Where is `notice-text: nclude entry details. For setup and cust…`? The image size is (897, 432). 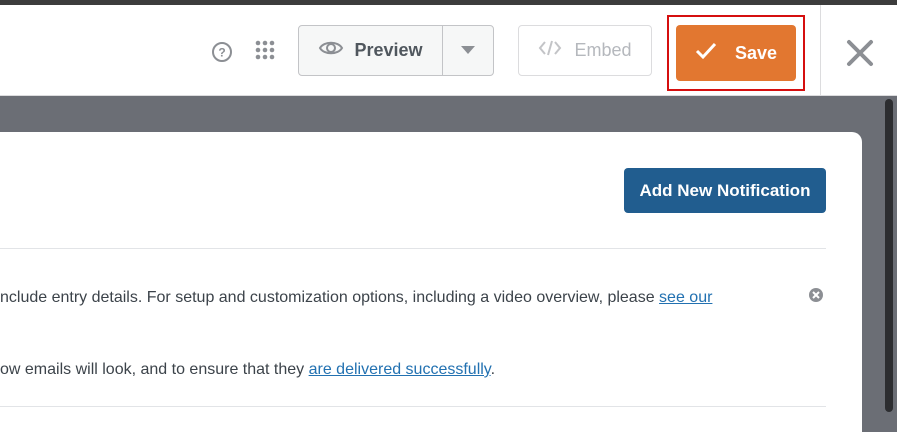
notice-text: nclude entry details. For setup and cust… is located at coordinates (330, 297).